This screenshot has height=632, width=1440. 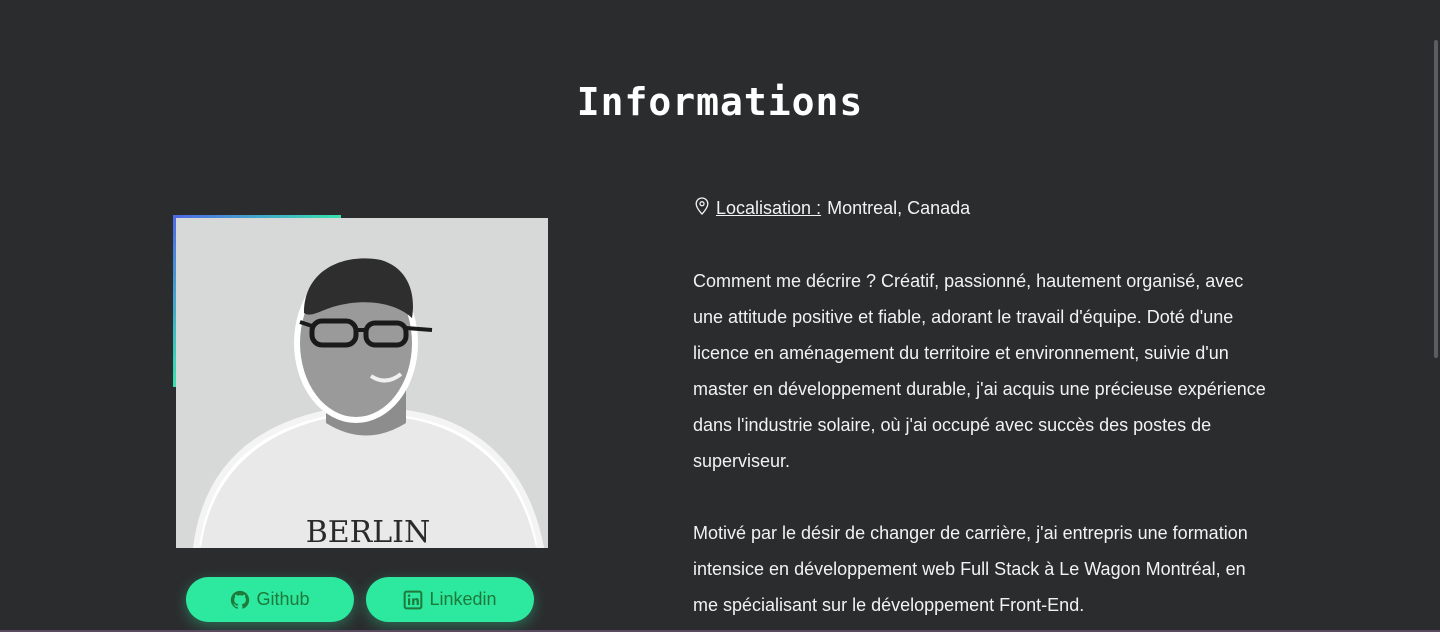 I want to click on section-title: Informations, so click(x=720, y=102).